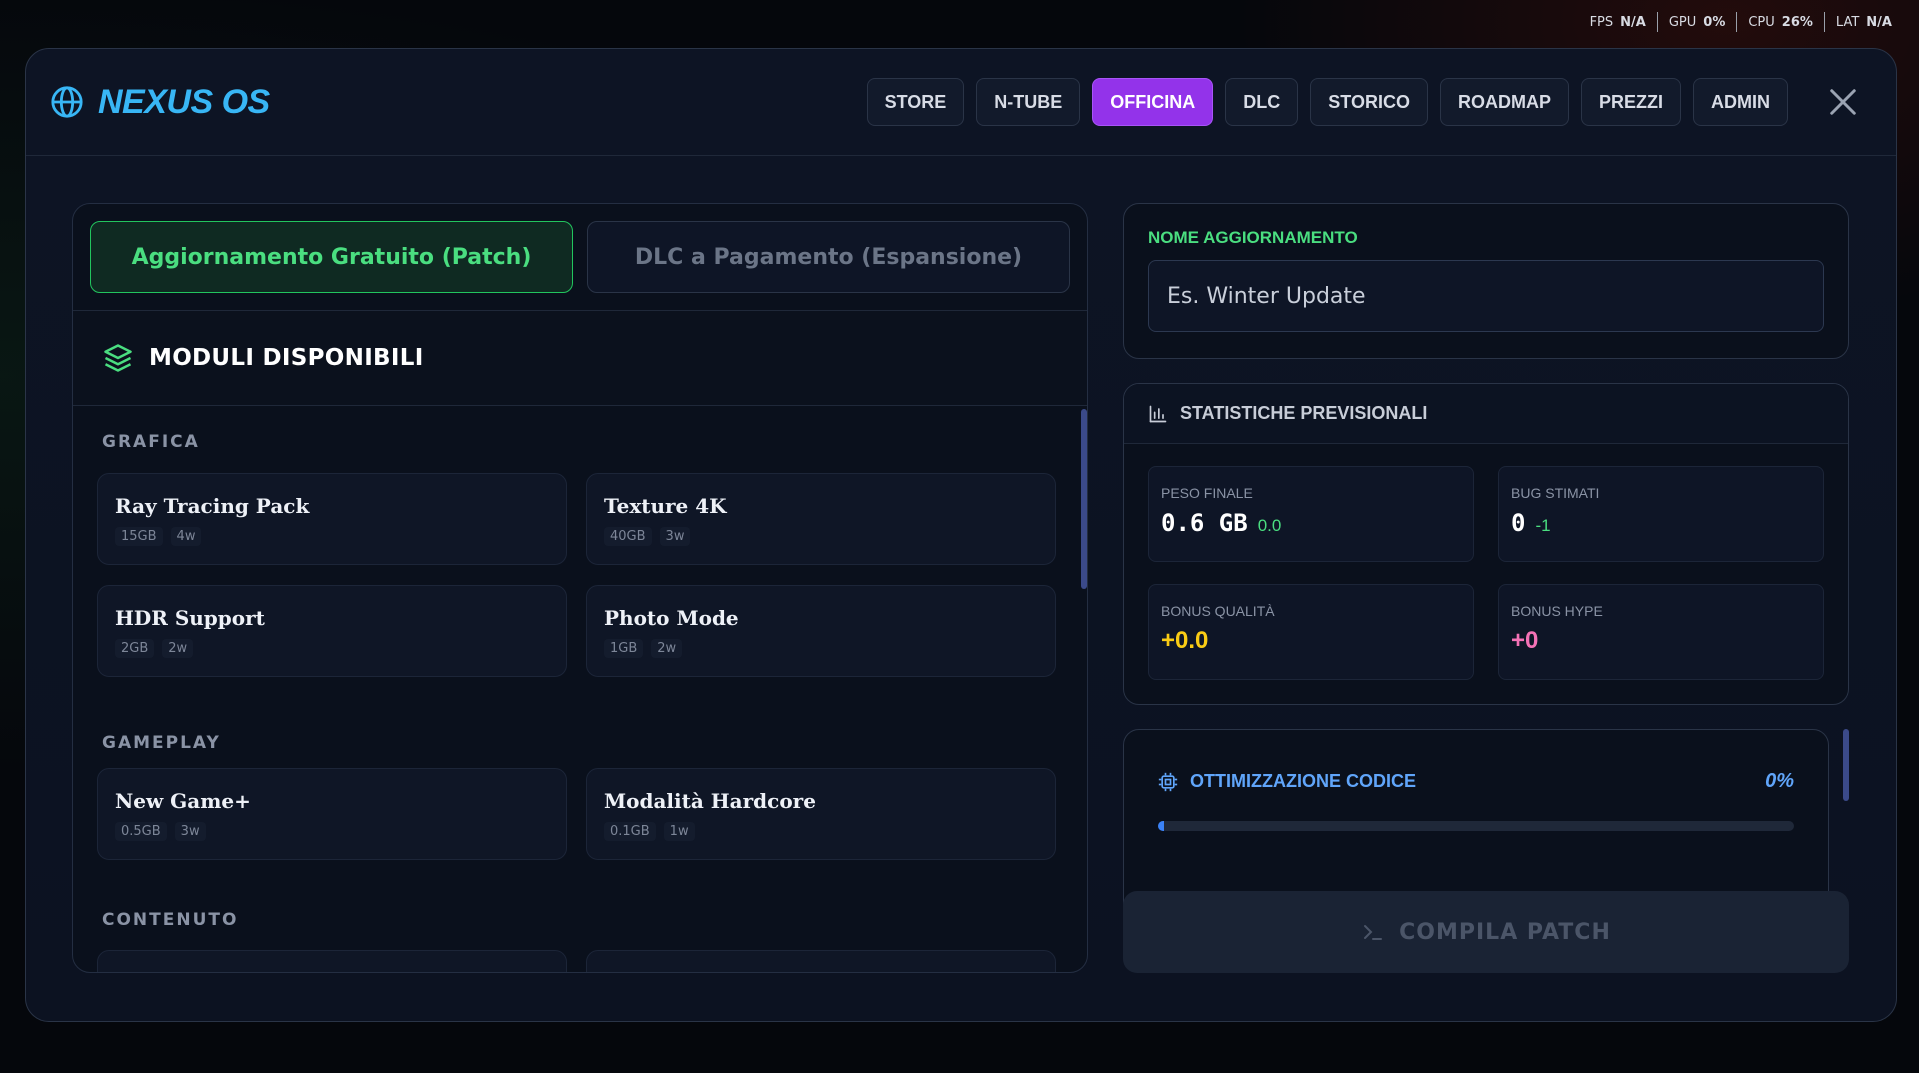 The width and height of the screenshot is (1919, 1073). I want to click on stat-label: LAT, so click(1847, 22).